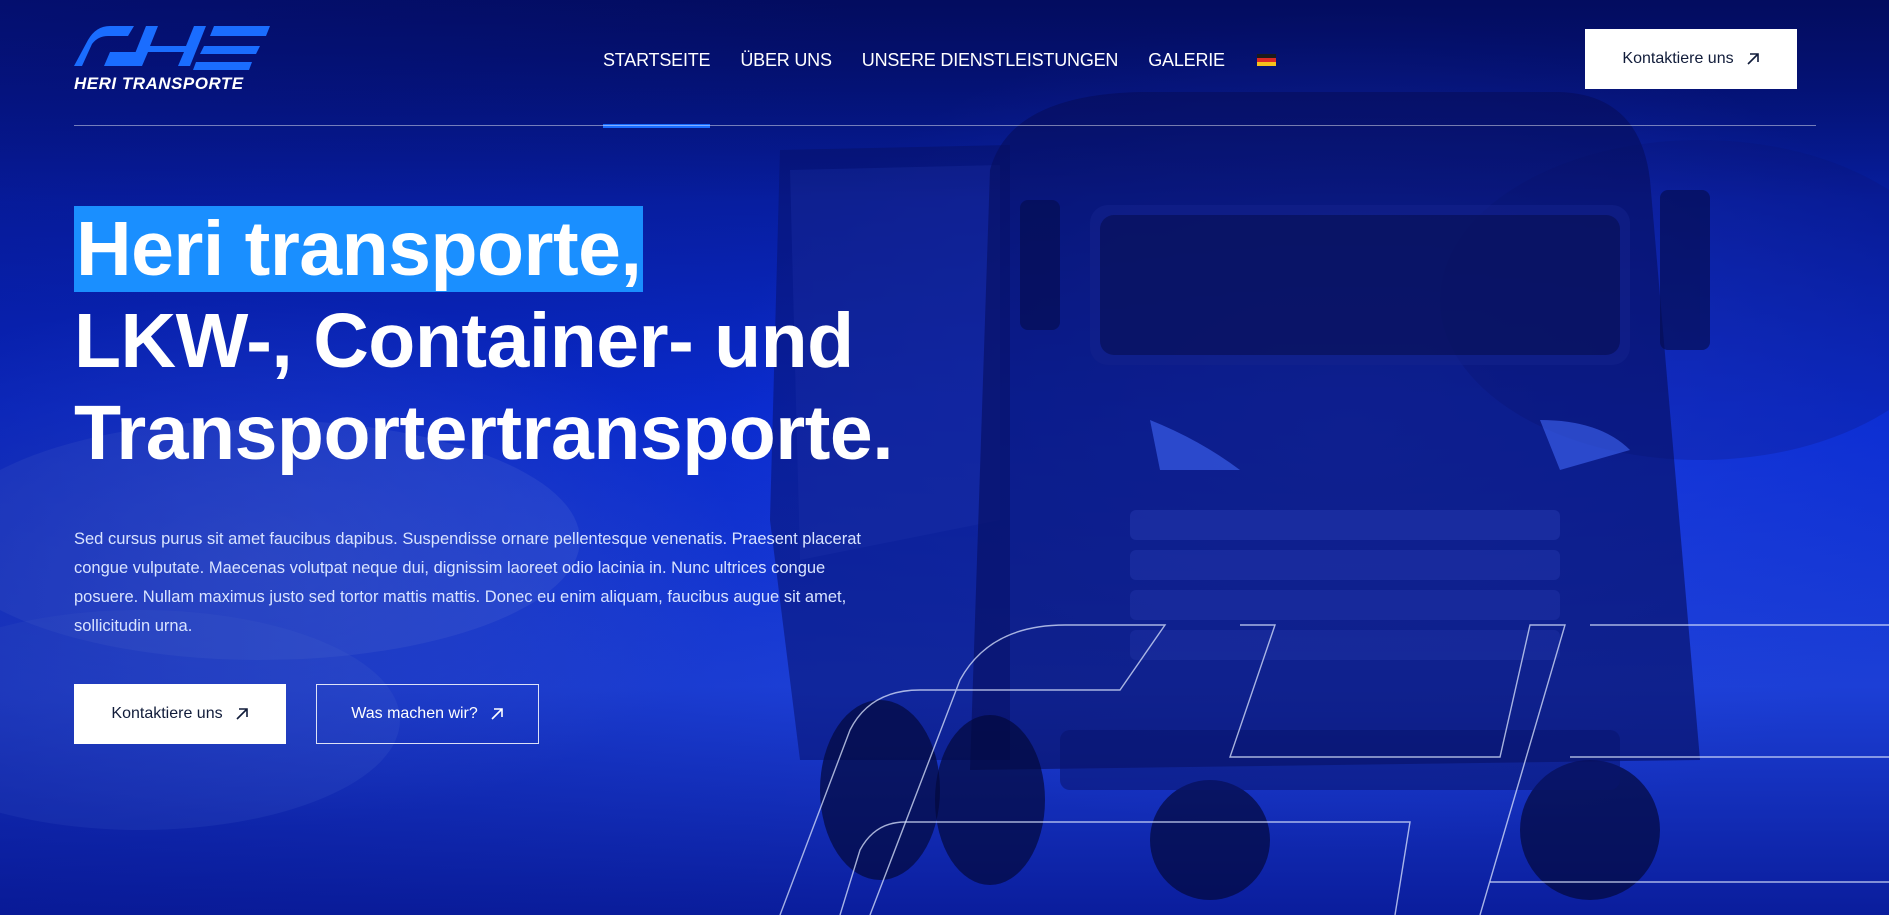 The width and height of the screenshot is (1889, 915). I want to click on hero-contact-button: Kontaktiere uns, so click(180, 714).